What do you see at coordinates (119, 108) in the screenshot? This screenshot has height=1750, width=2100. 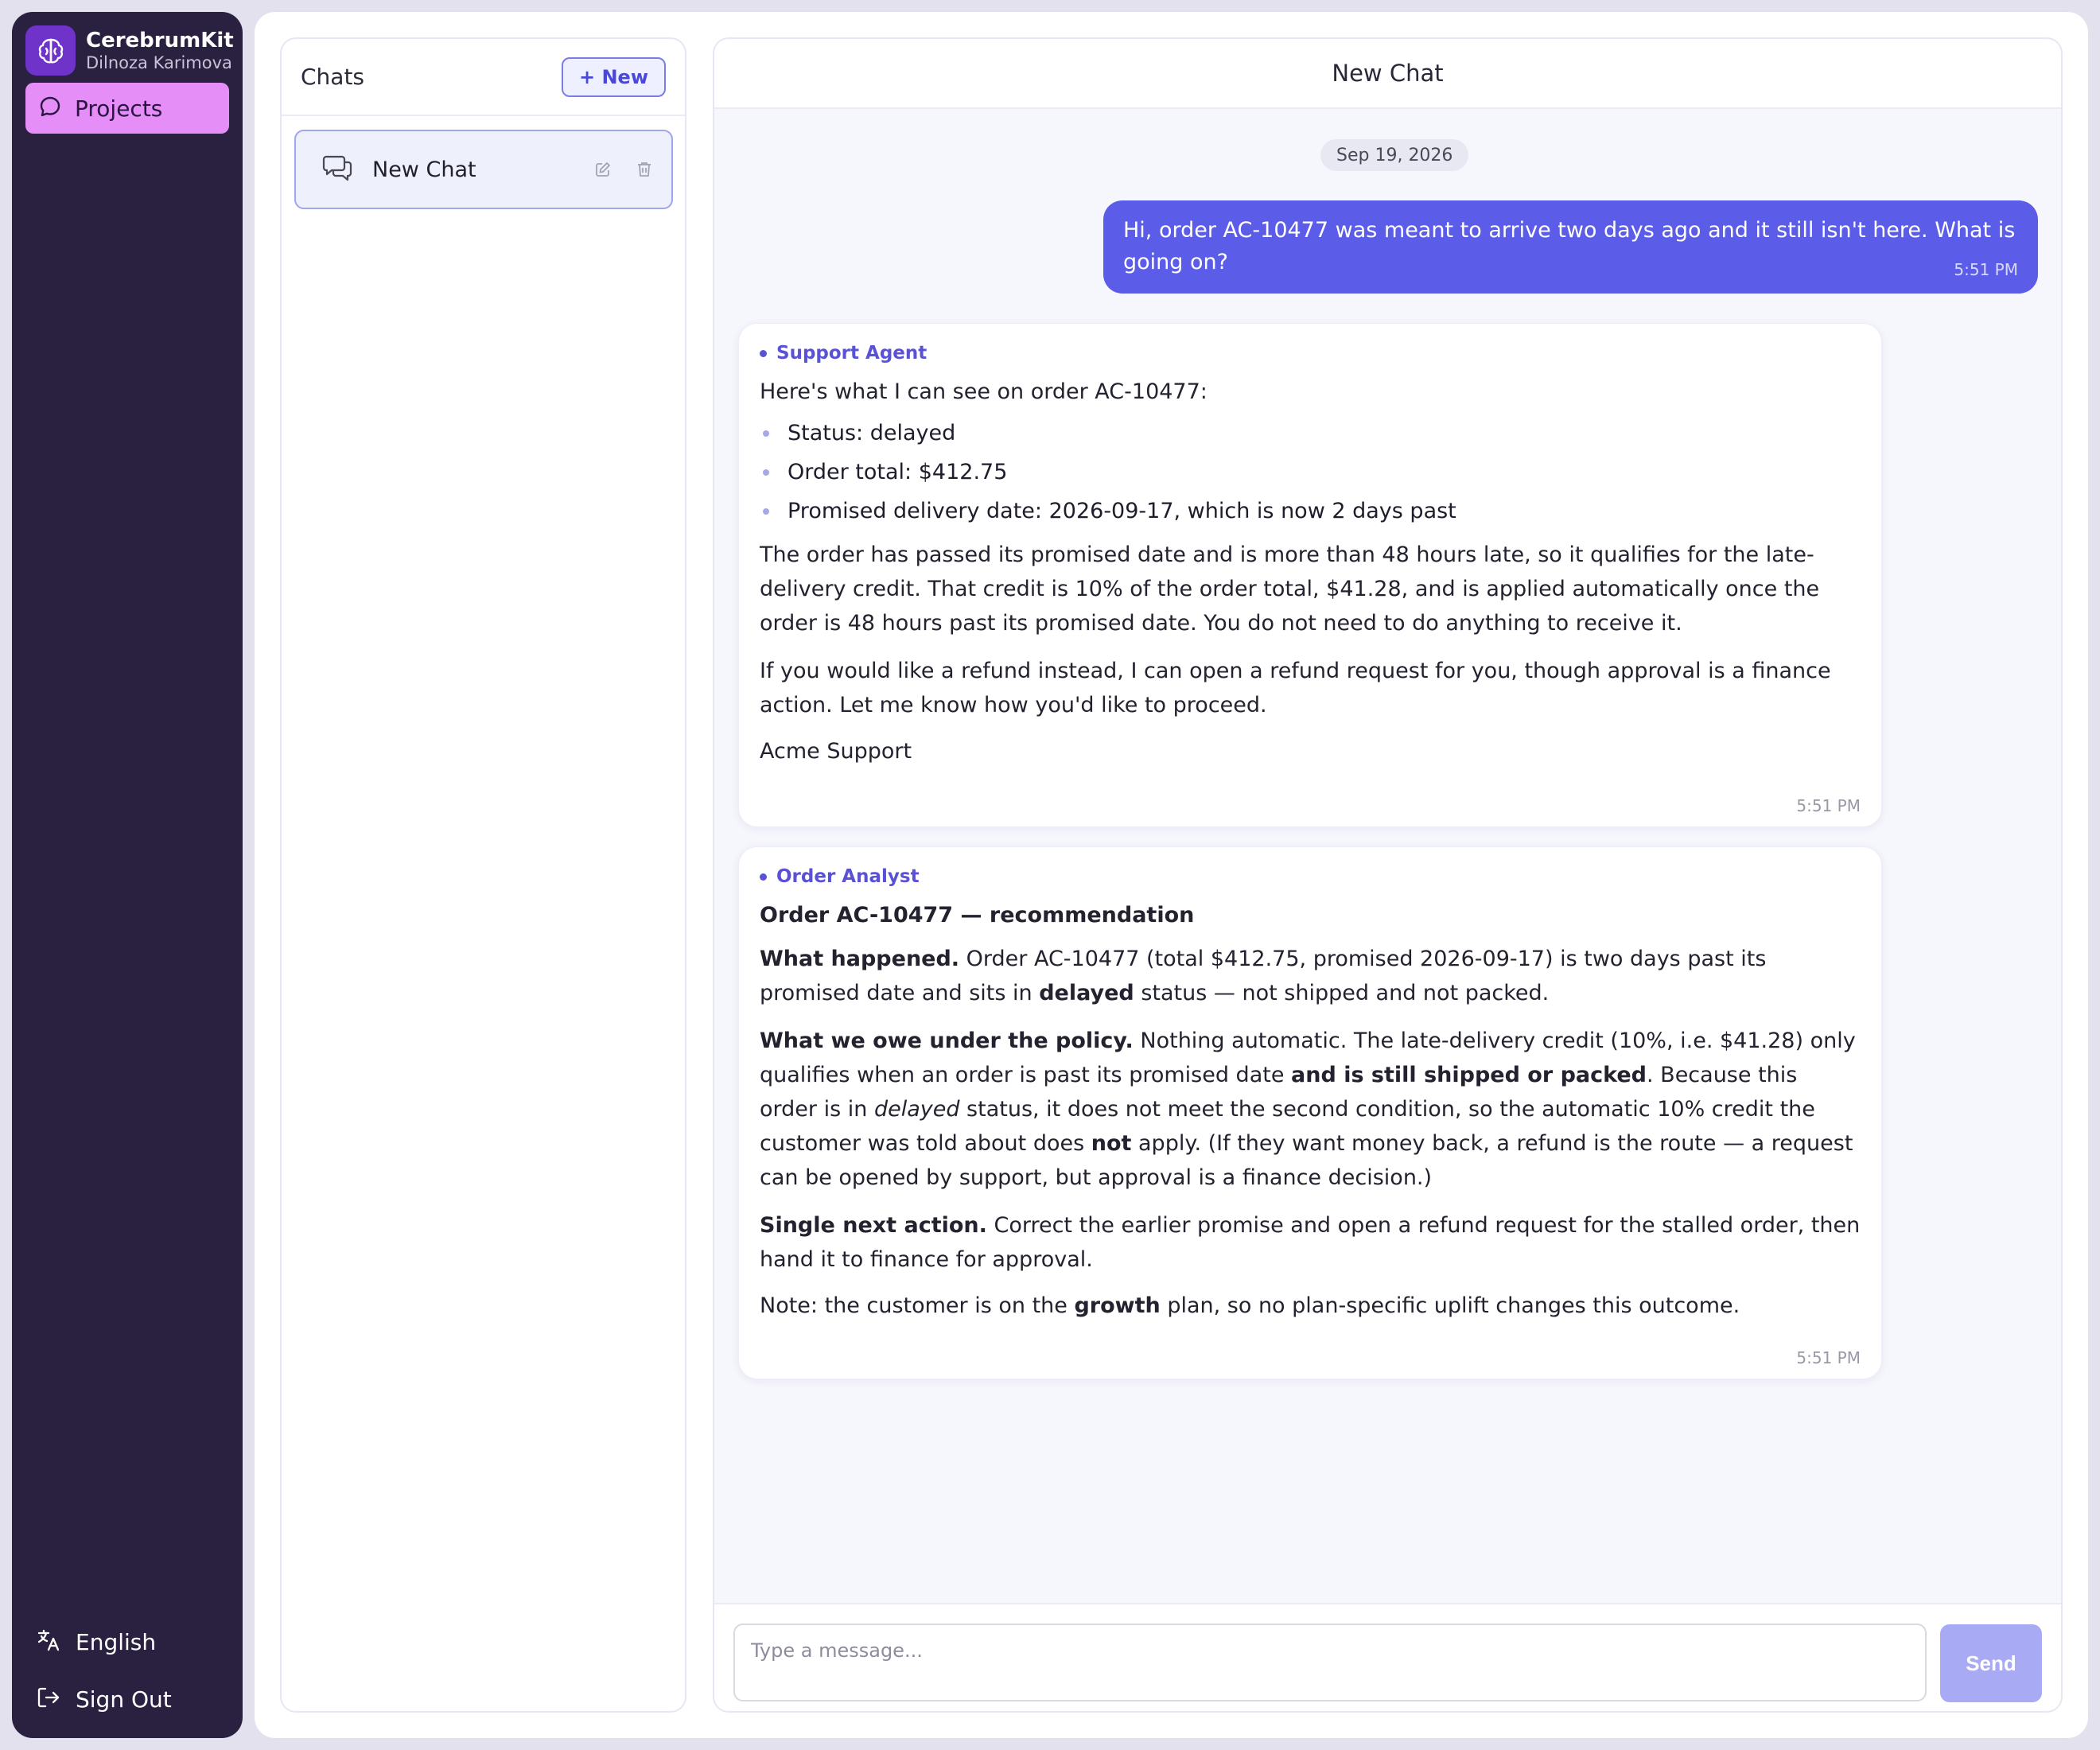 I see `nav-item-projects-label: Projects` at bounding box center [119, 108].